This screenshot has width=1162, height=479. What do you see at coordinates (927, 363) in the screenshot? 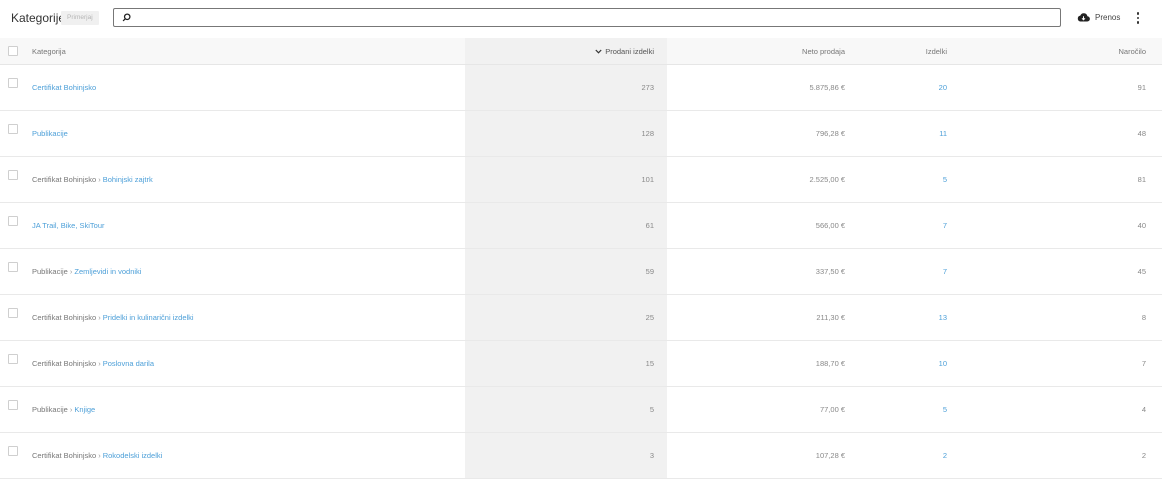
I see `products-cell: 10` at bounding box center [927, 363].